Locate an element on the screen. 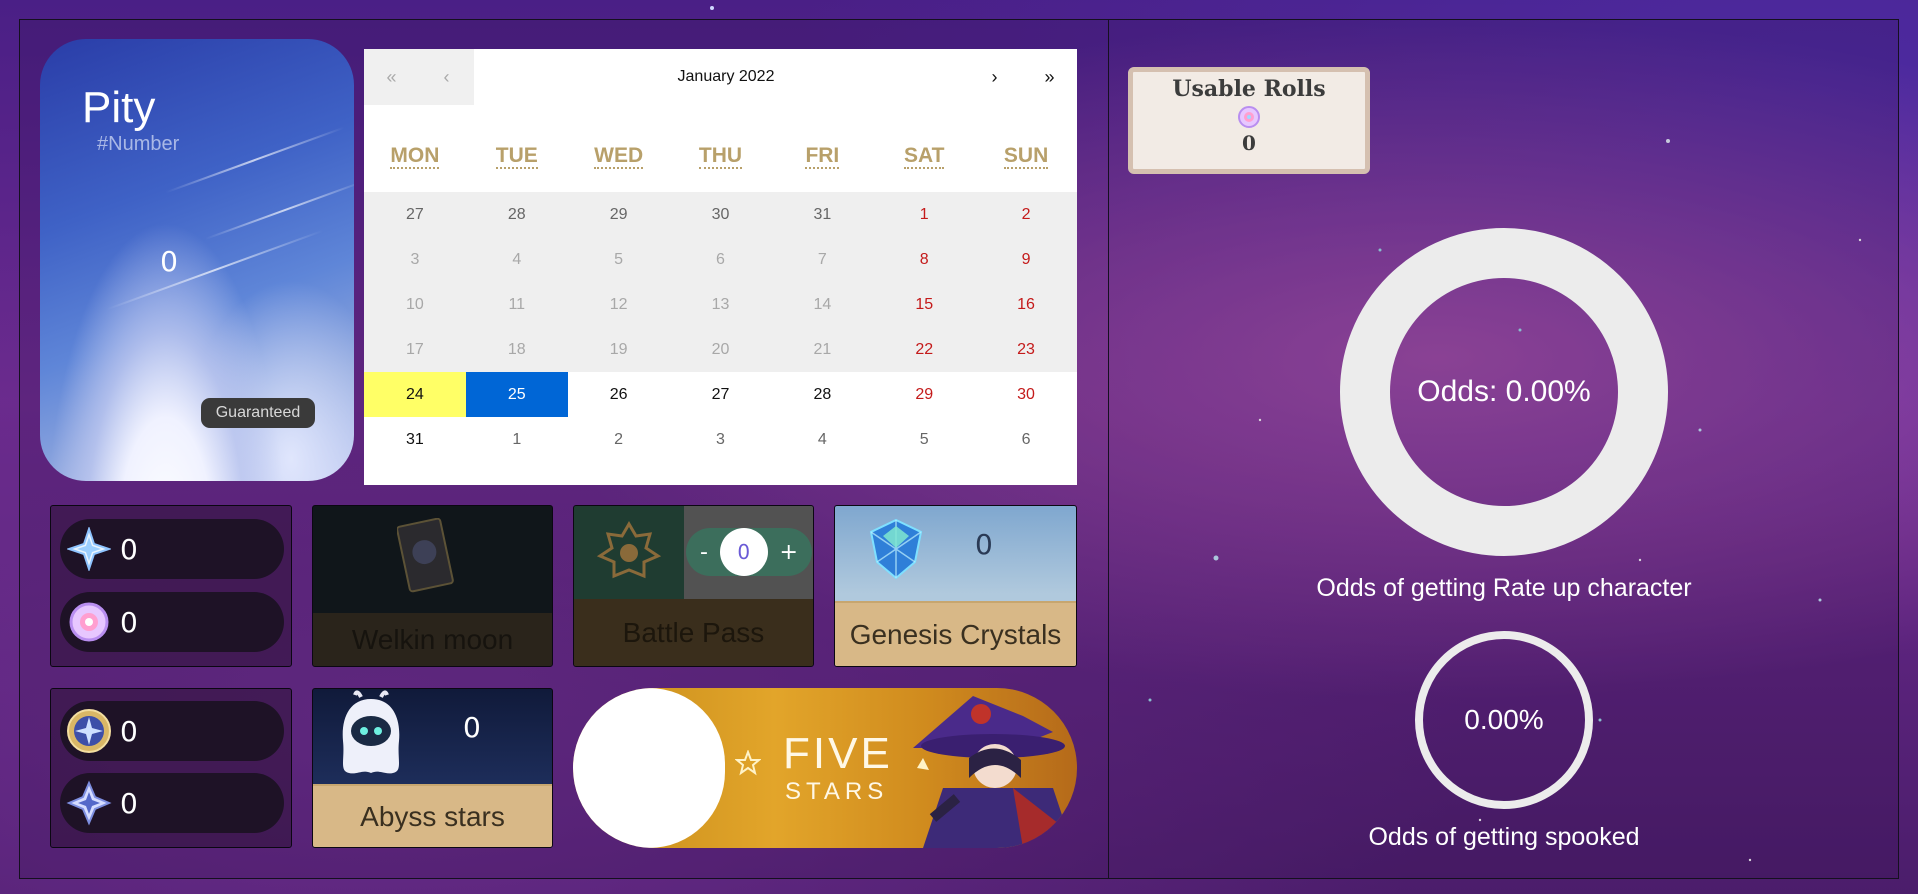 The height and width of the screenshot is (894, 1918). five-stars-toggle-circle is located at coordinates (649, 768).